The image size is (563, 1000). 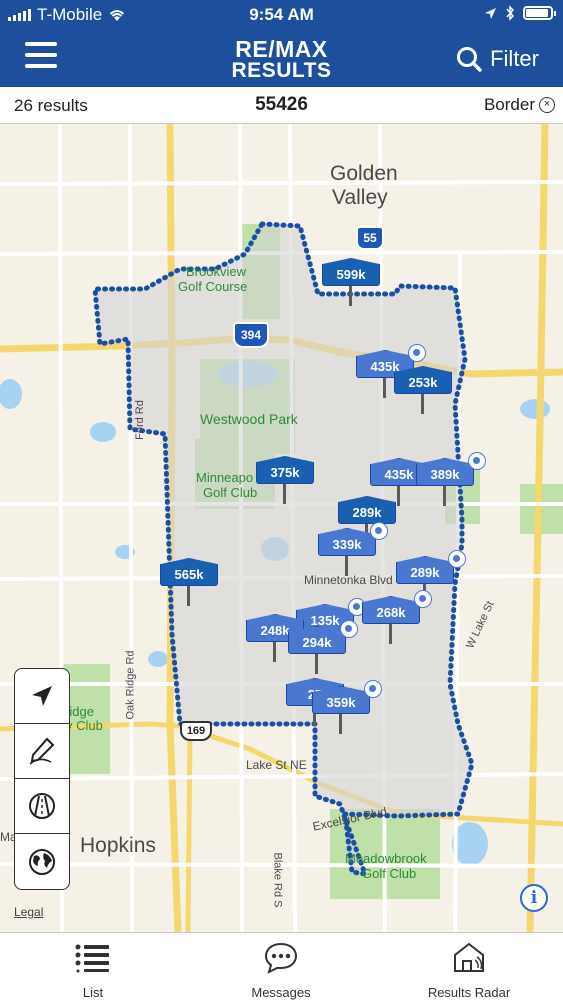 I want to click on price-pin: 339k, so click(x=353, y=550).